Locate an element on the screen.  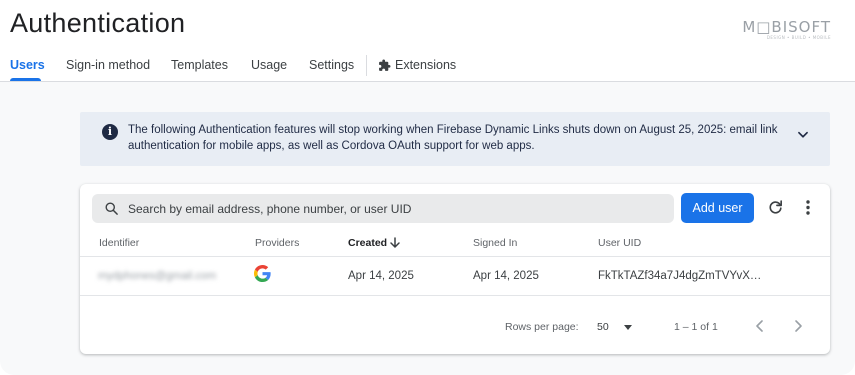
add-user-button: Add user is located at coordinates (717, 208).